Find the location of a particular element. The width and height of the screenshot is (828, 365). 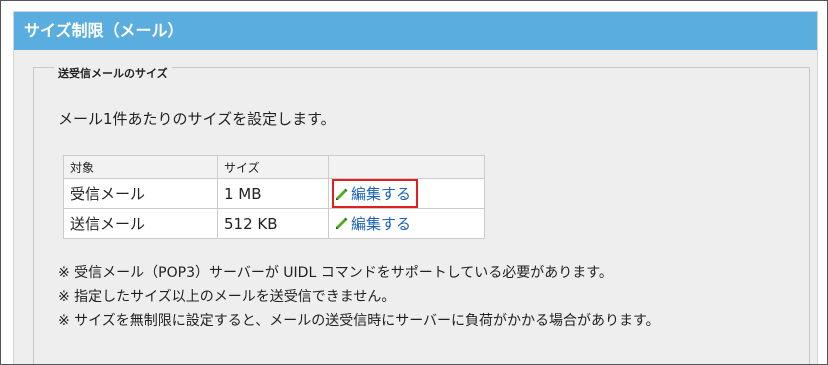

cell-size: 512 KB is located at coordinates (273, 223).